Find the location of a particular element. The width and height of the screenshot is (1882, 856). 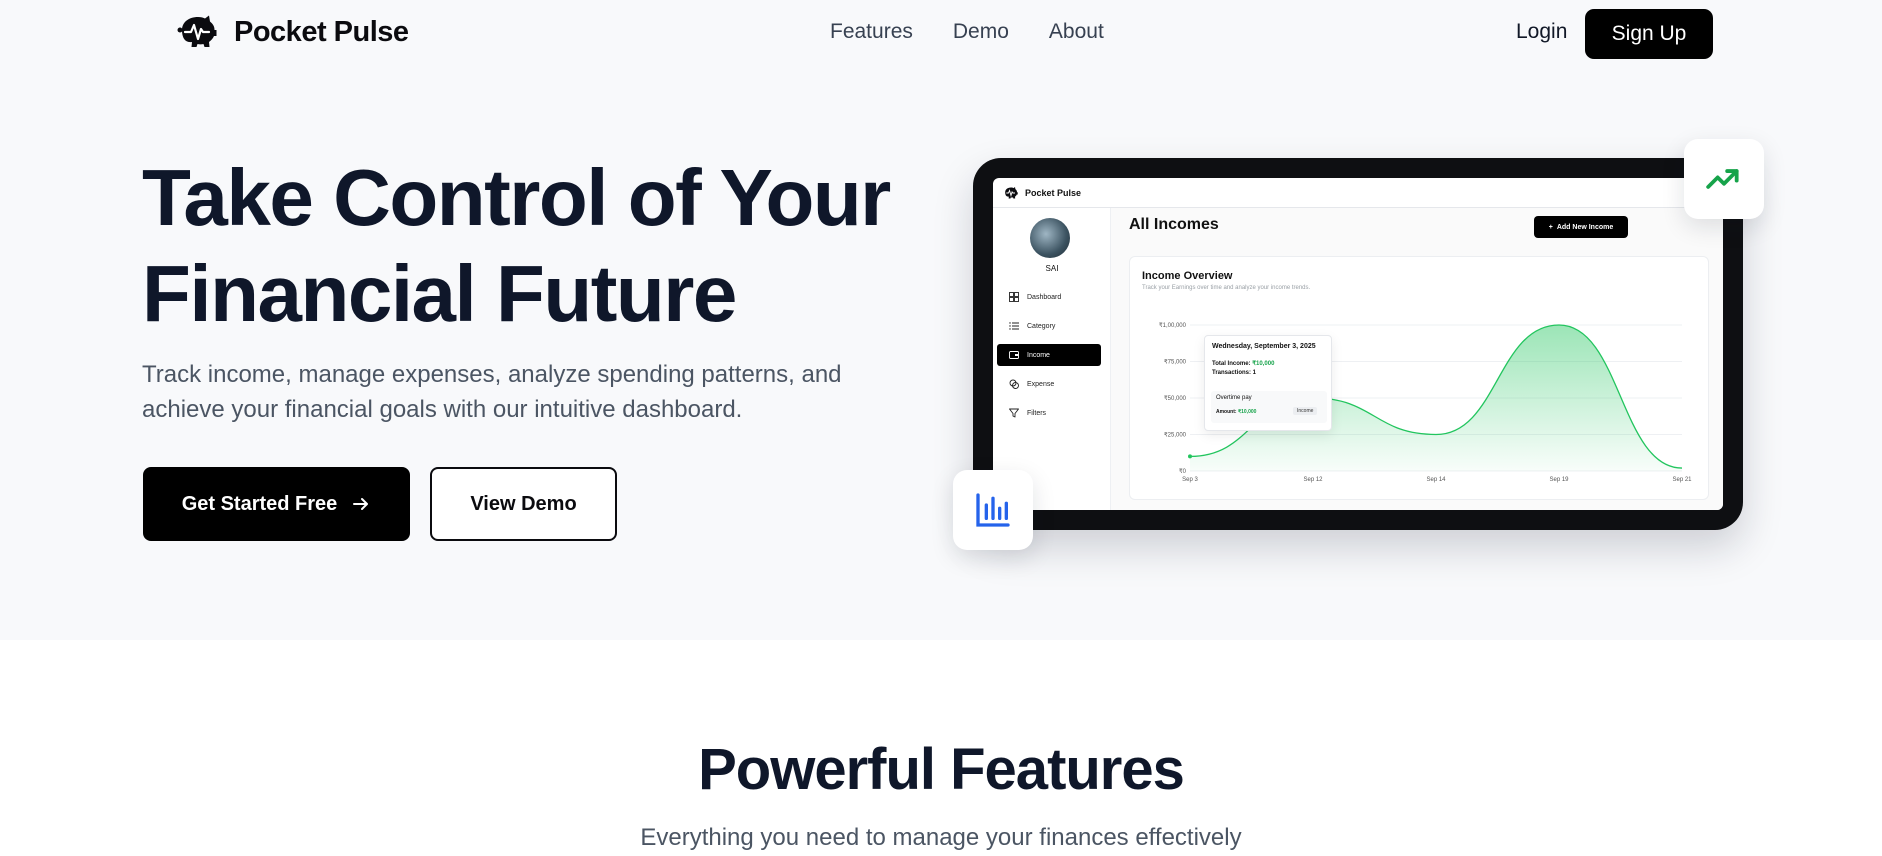

sidebar-item-filters: Filters is located at coordinates (1049, 413).